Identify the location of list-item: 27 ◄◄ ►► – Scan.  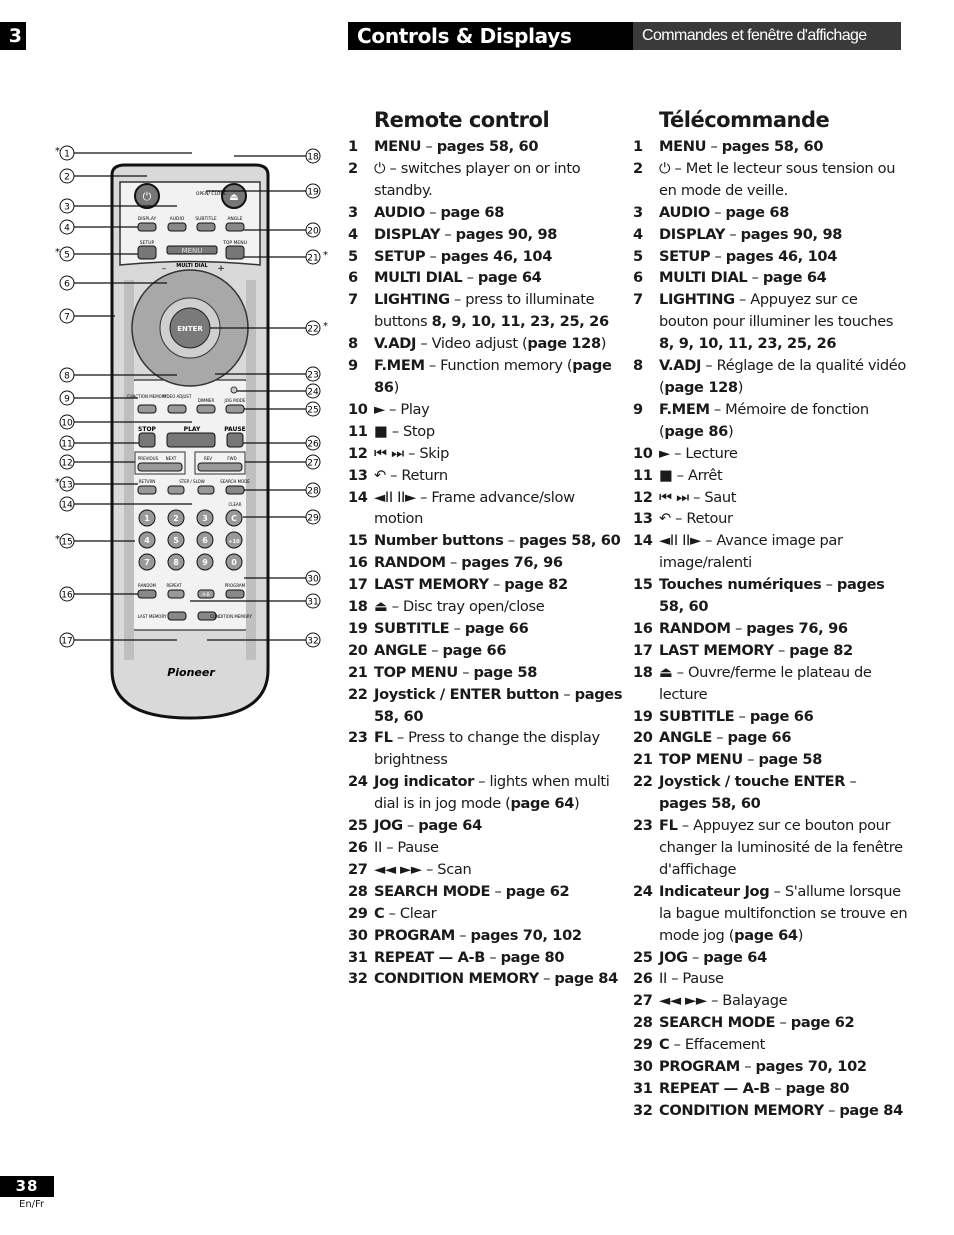
(485, 870).